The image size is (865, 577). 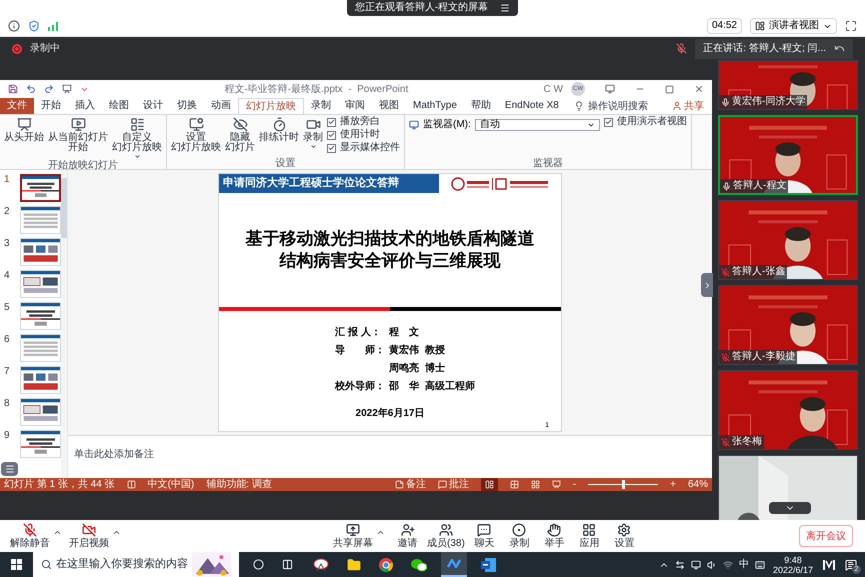 I want to click on taskbar-search-field: 在这里输入你要搜索的内容, so click(x=136, y=564).